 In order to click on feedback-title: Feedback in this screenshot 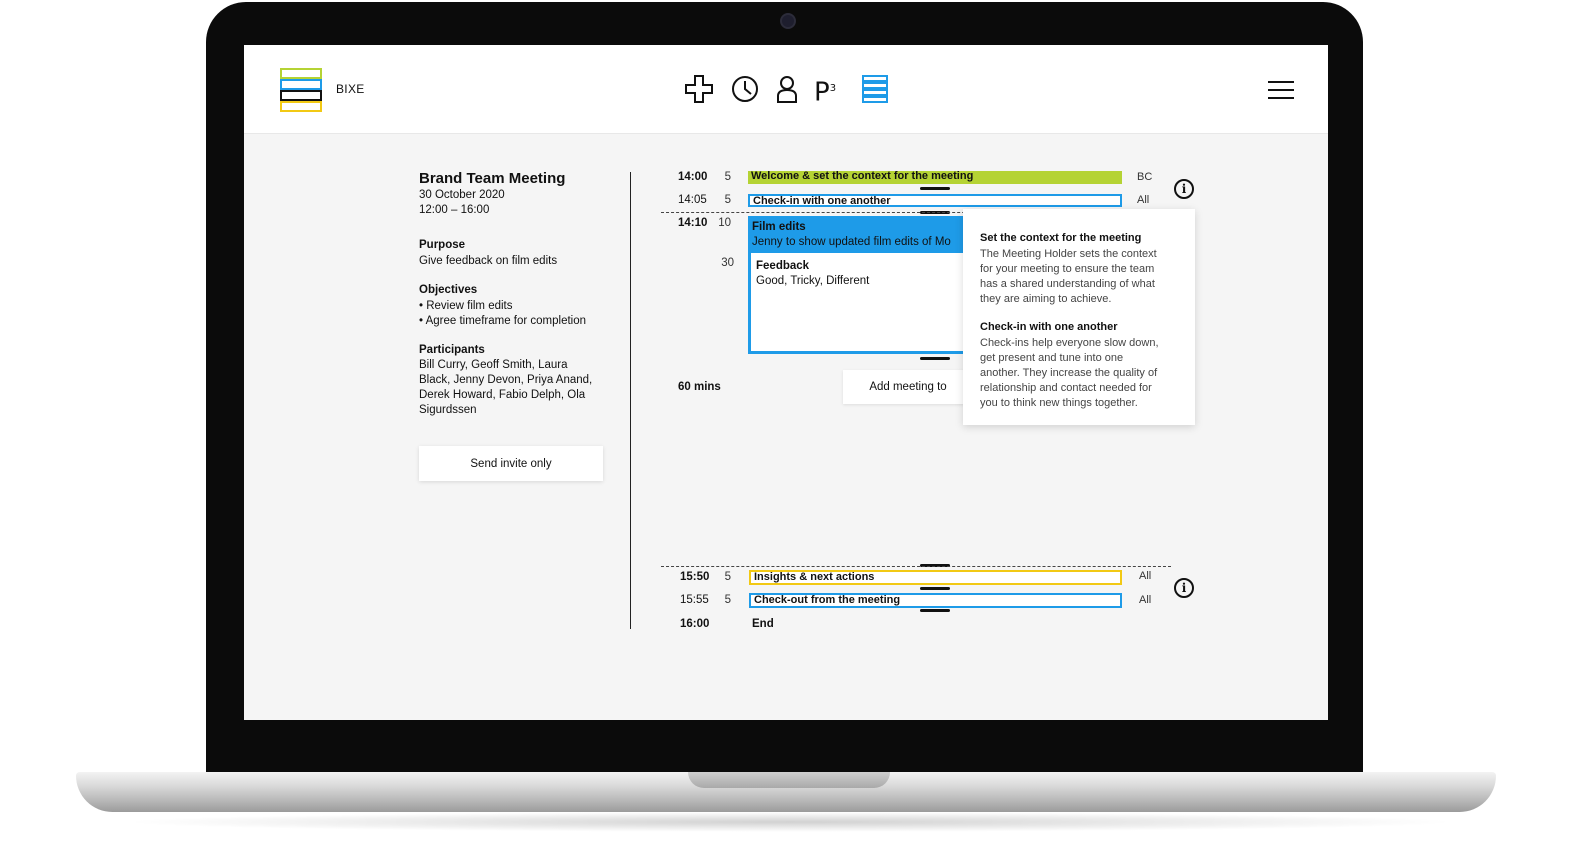, I will do `click(783, 266)`.